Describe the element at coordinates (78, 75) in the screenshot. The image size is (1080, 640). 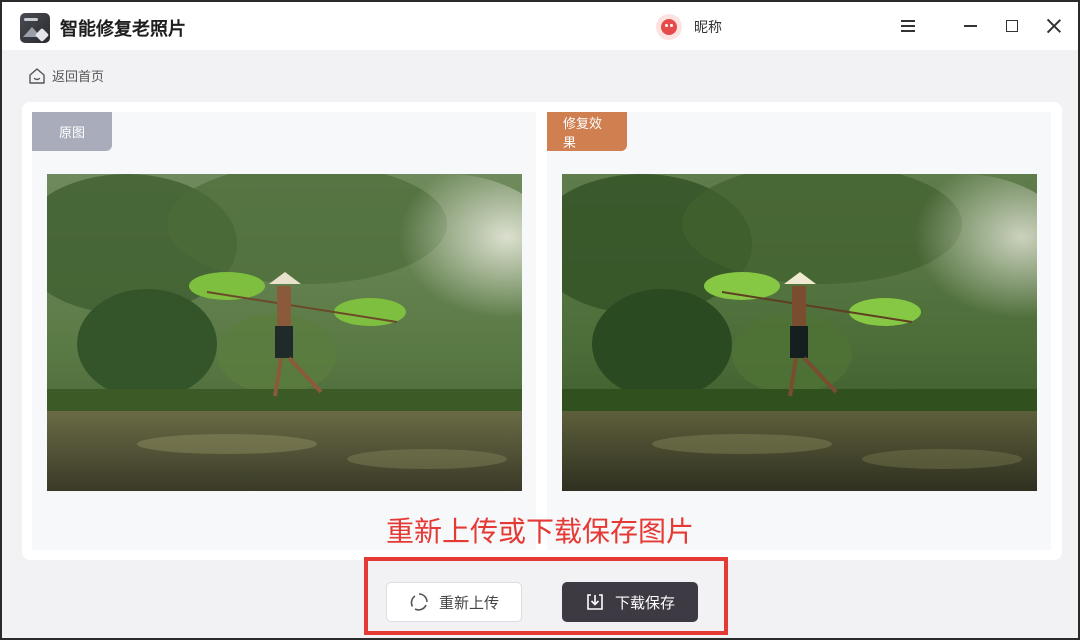
I see `back-home-label: 返回首页` at that location.